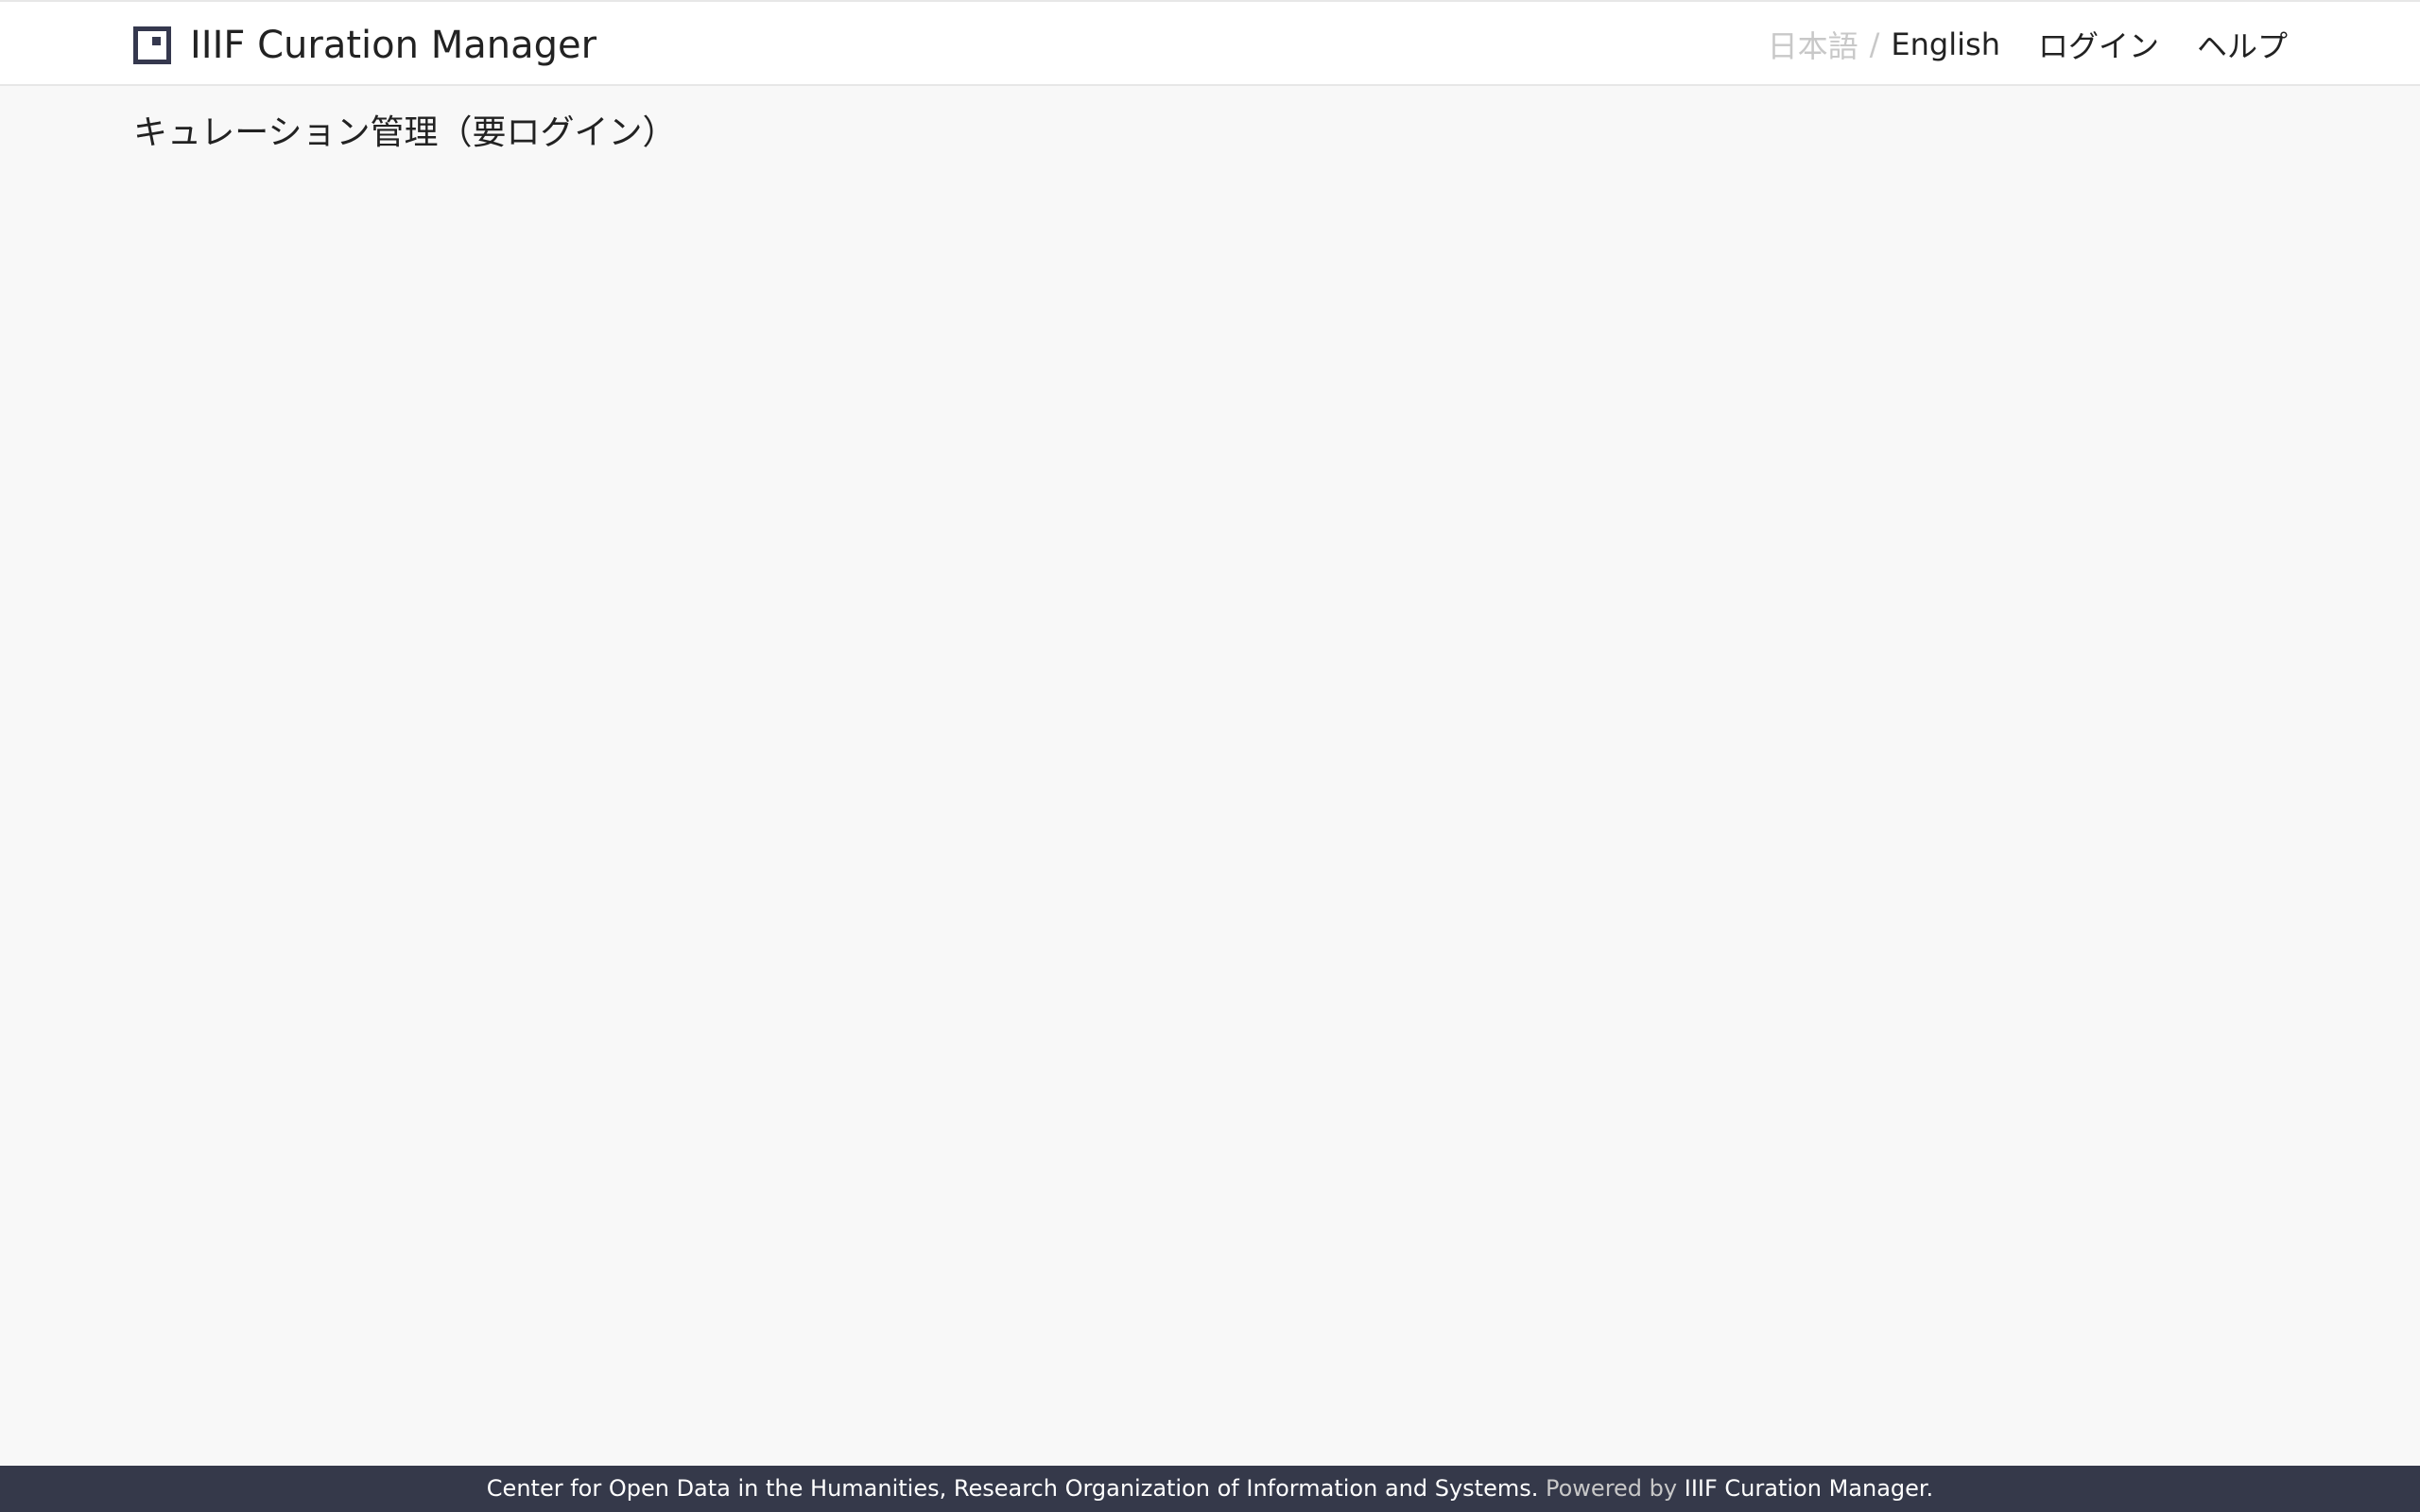 This screenshot has height=1512, width=2420. What do you see at coordinates (1945, 44) in the screenshot?
I see `language-english-link: English` at bounding box center [1945, 44].